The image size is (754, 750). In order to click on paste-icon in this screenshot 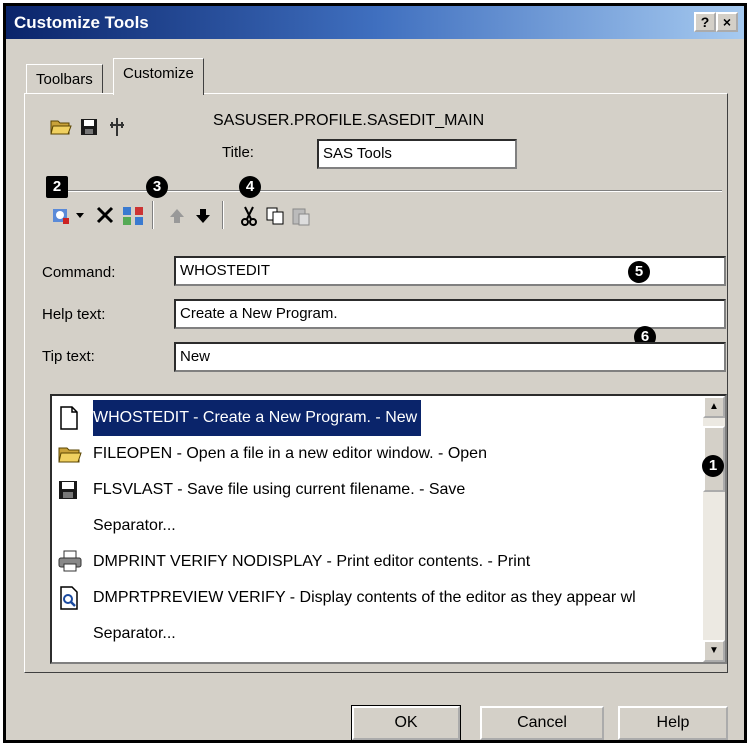, I will do `click(301, 216)`.